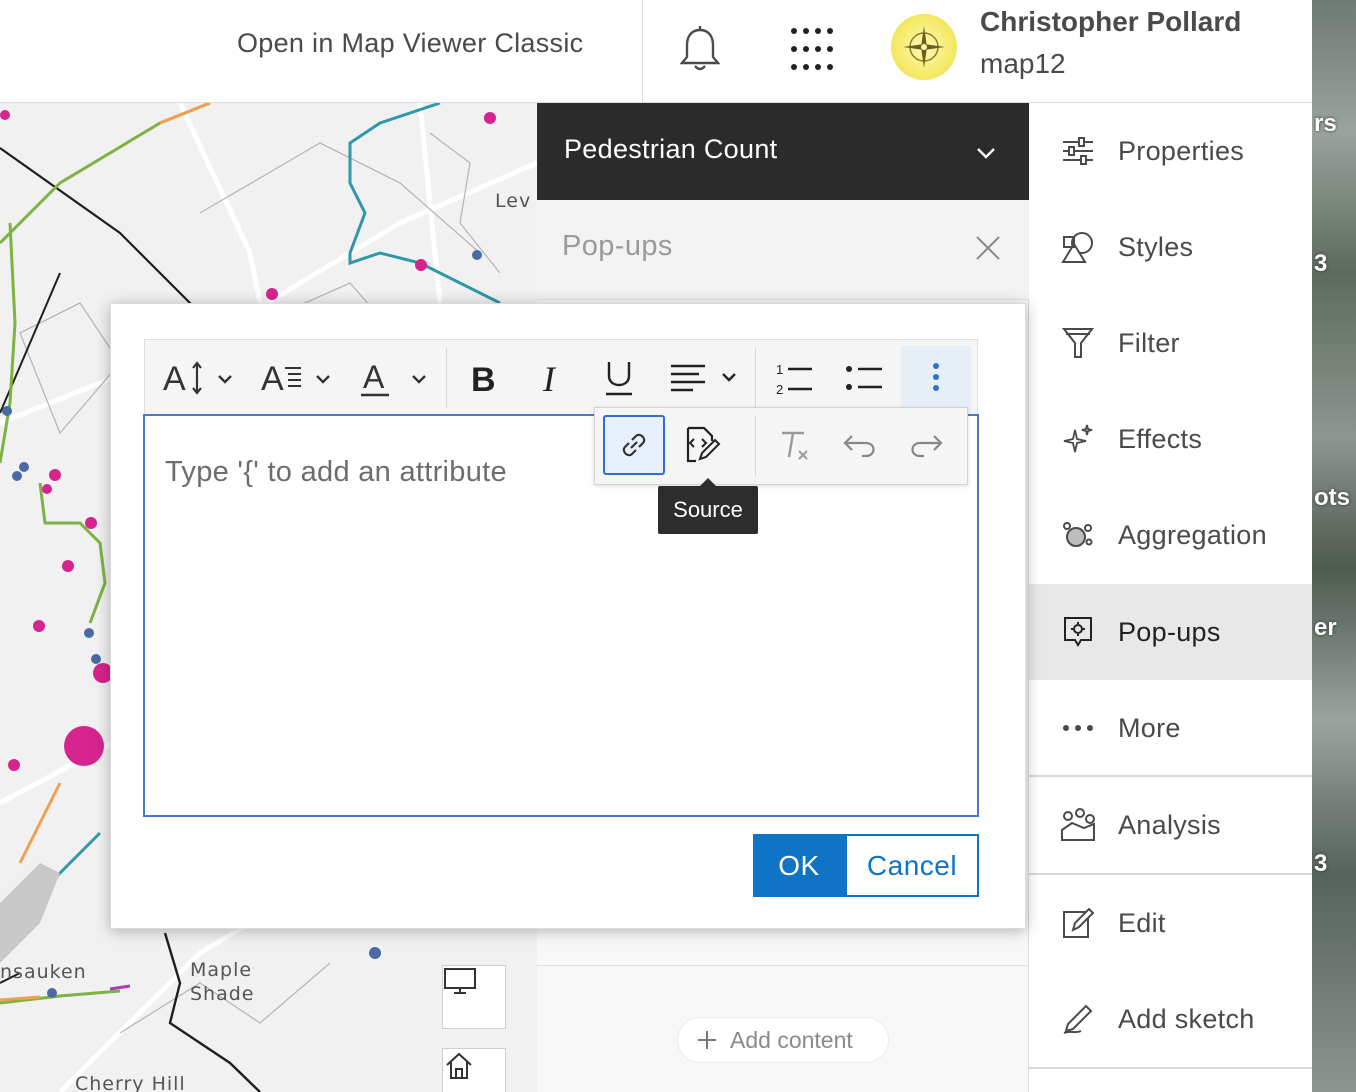 This screenshot has height=1092, width=1356. What do you see at coordinates (986, 153) in the screenshot?
I see `chevron-down-icon` at bounding box center [986, 153].